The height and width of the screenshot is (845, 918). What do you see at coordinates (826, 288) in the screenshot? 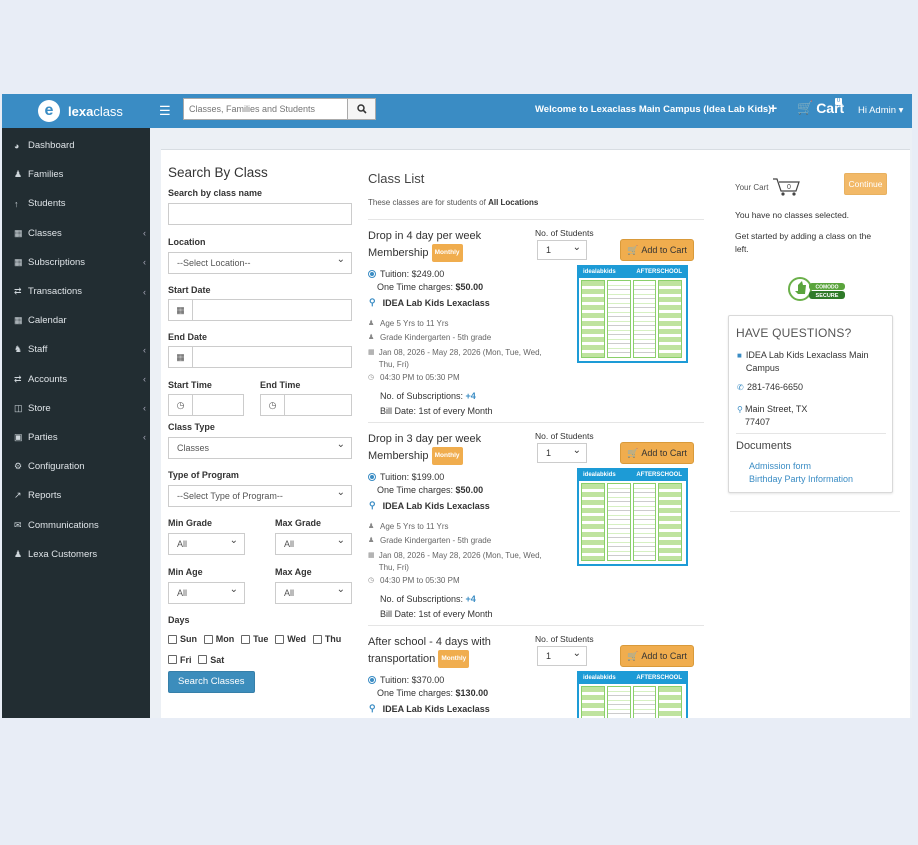
I see `comodo-top-text: COMODO` at bounding box center [826, 288].